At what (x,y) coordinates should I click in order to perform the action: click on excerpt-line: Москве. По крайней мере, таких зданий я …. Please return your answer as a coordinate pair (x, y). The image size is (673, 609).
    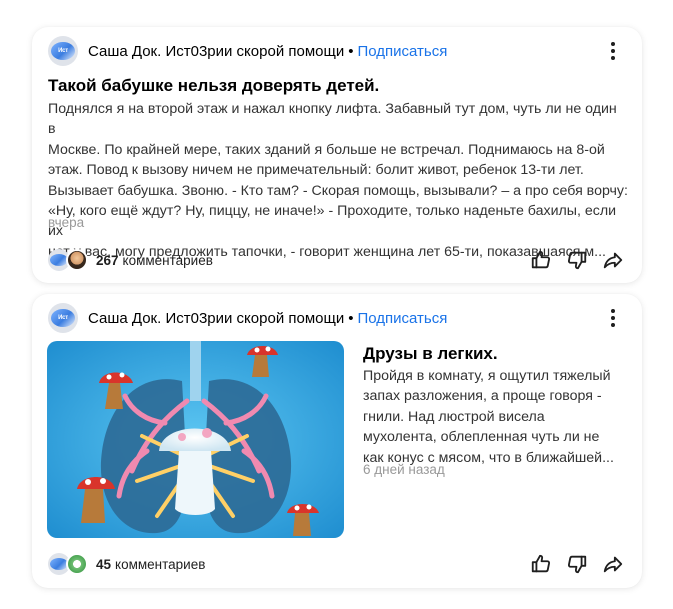
    Looking at the image, I should click on (326, 149).